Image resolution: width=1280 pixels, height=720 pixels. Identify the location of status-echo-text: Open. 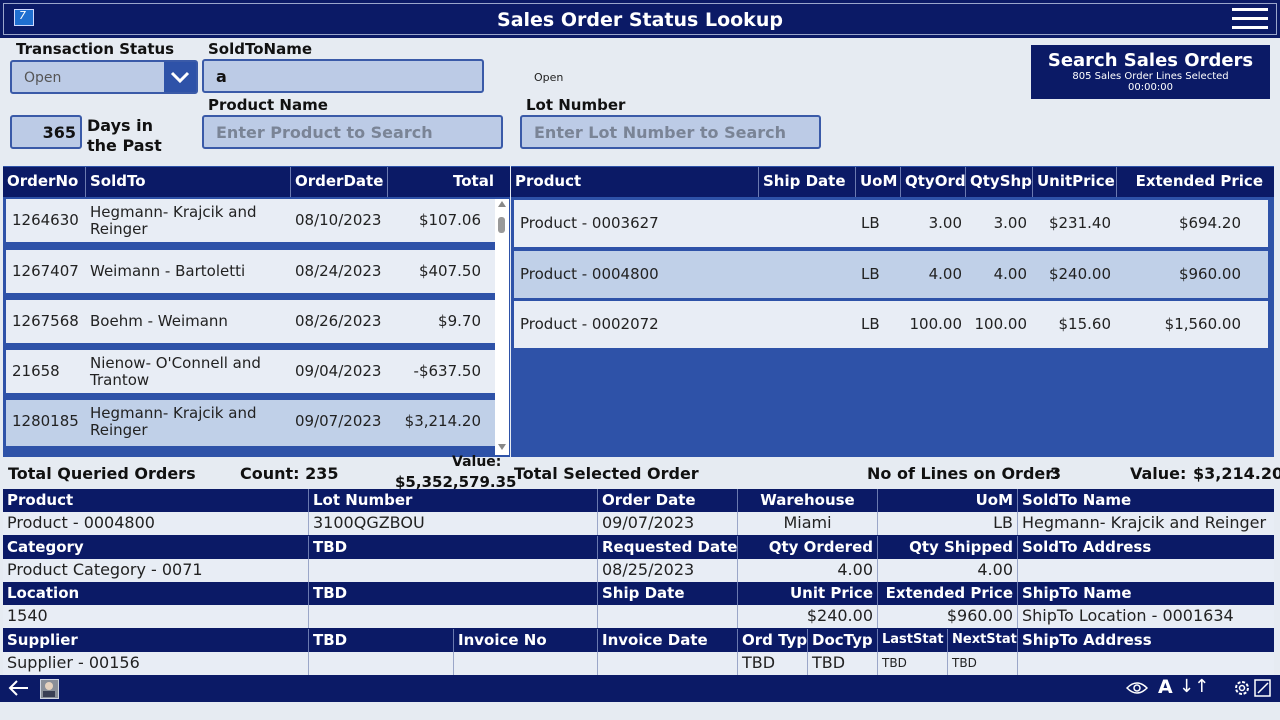
(549, 77).